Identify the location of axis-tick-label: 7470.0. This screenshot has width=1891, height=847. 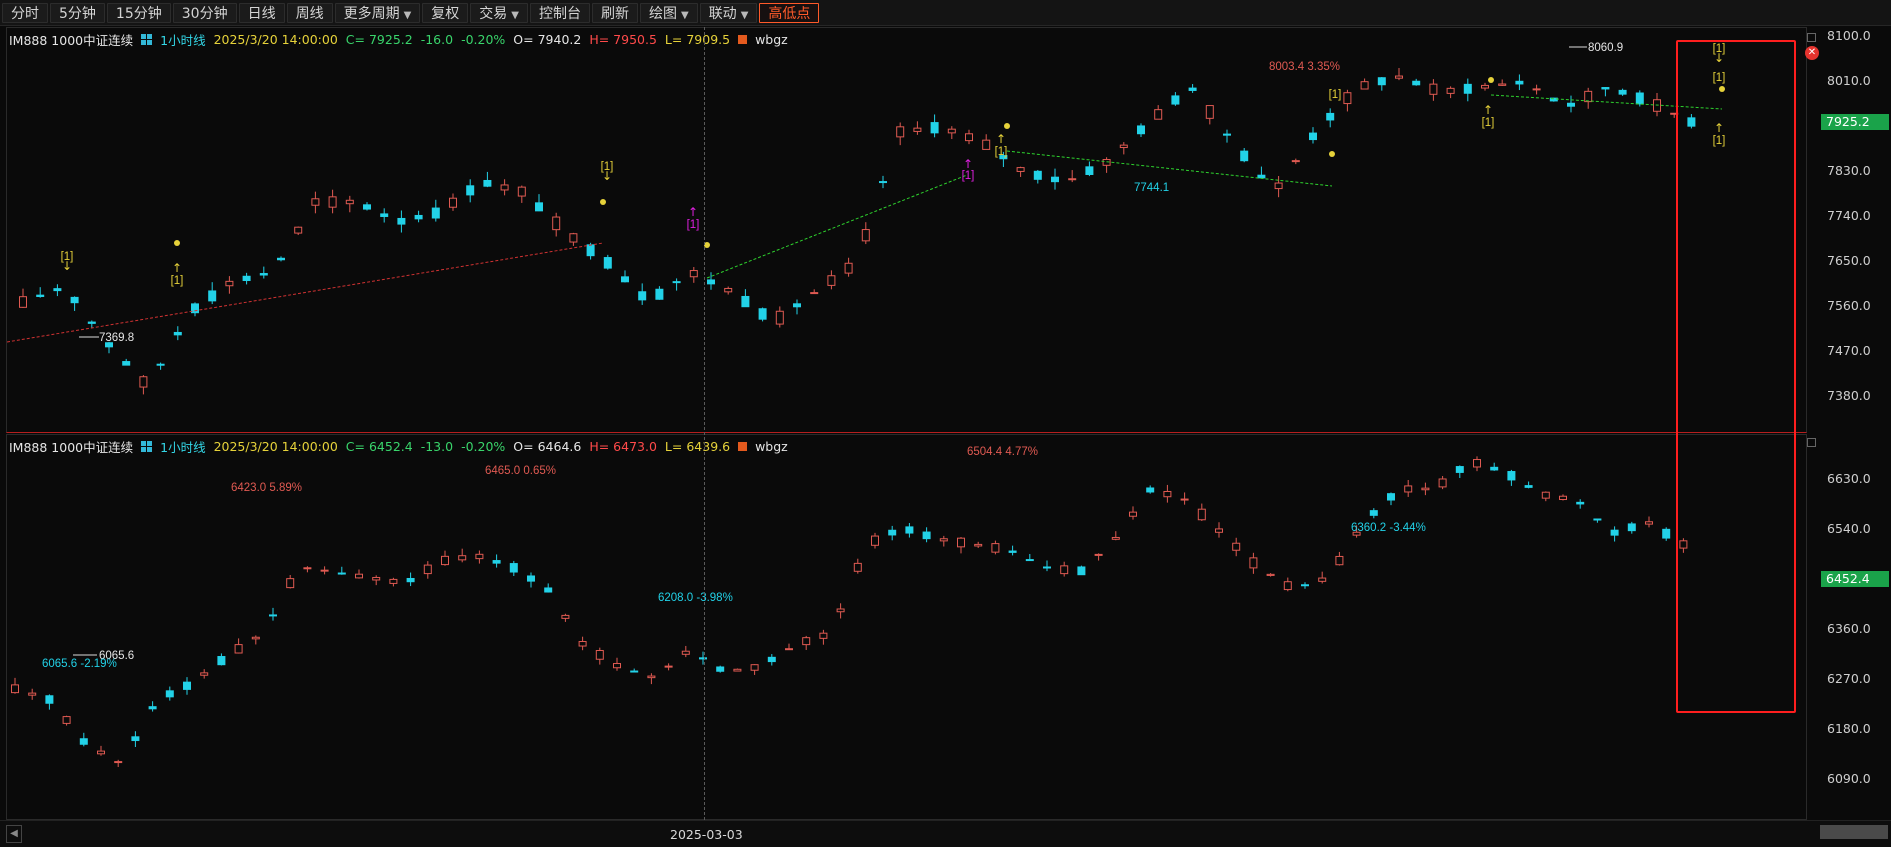
(1849, 350).